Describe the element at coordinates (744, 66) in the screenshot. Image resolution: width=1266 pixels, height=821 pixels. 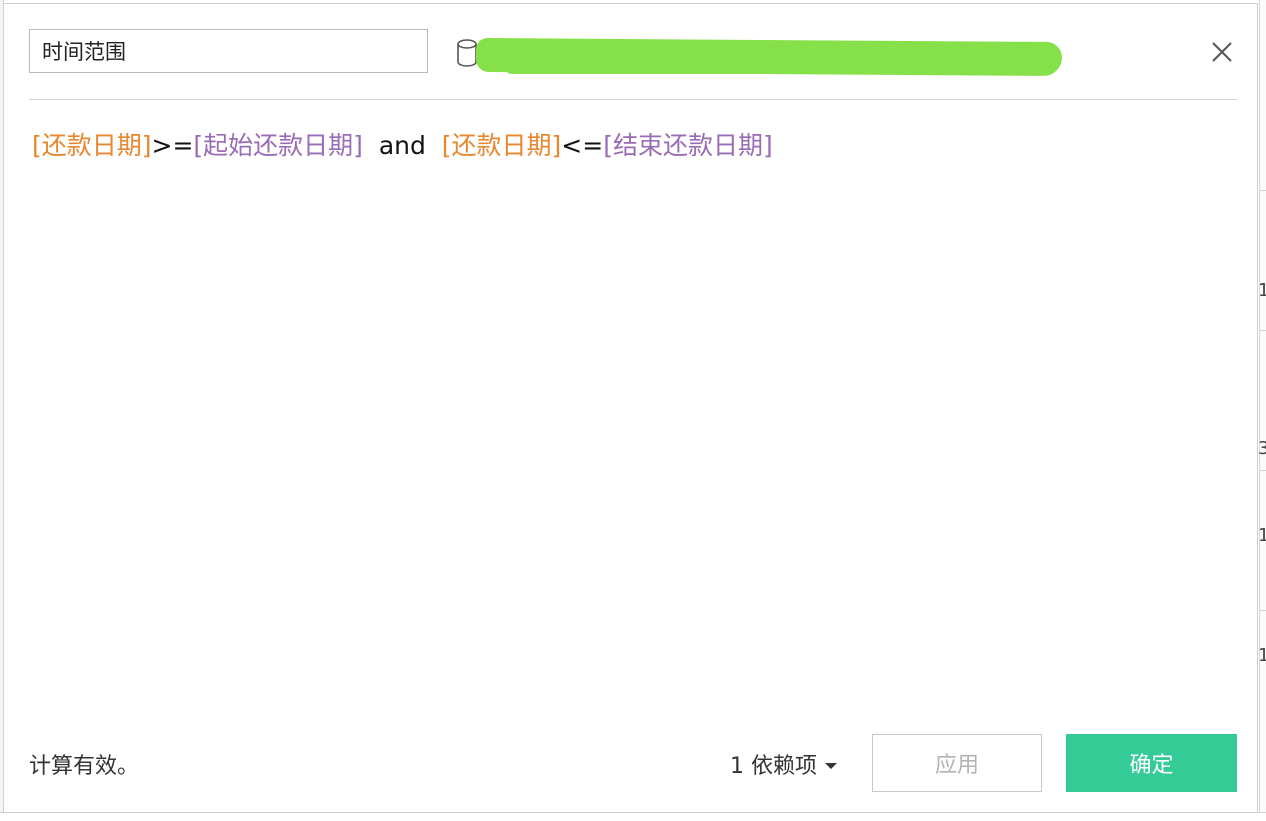
I see `redaction-scribble` at that location.